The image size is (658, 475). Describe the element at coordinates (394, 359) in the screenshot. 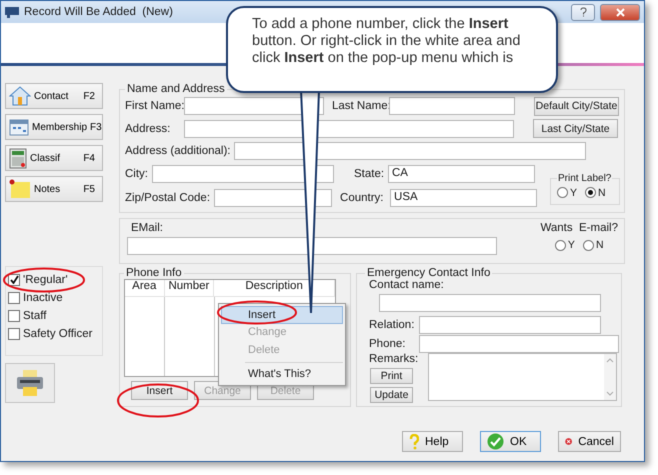

I see `field-label: Remarks:` at that location.